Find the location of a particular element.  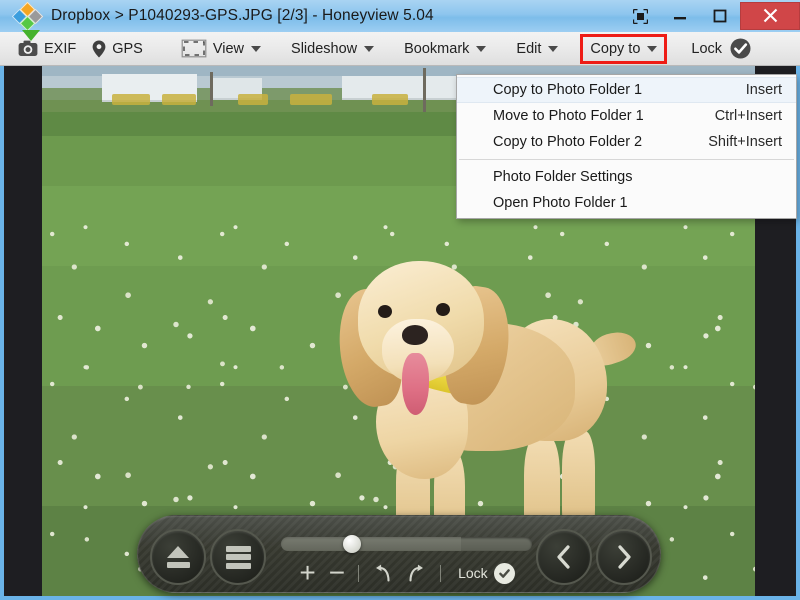

toolbar-label-copy-to: Copy to is located at coordinates (615, 48).